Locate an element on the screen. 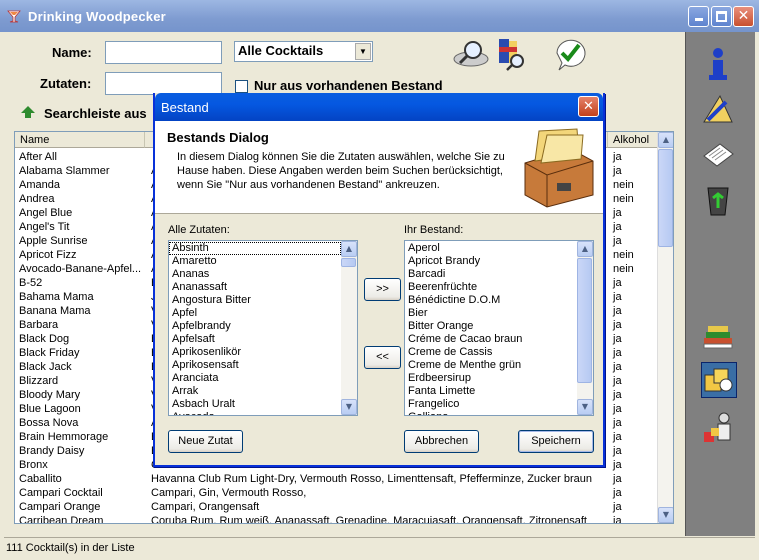 The height and width of the screenshot is (560, 759). stock-list-item: Aperol is located at coordinates (491, 248).